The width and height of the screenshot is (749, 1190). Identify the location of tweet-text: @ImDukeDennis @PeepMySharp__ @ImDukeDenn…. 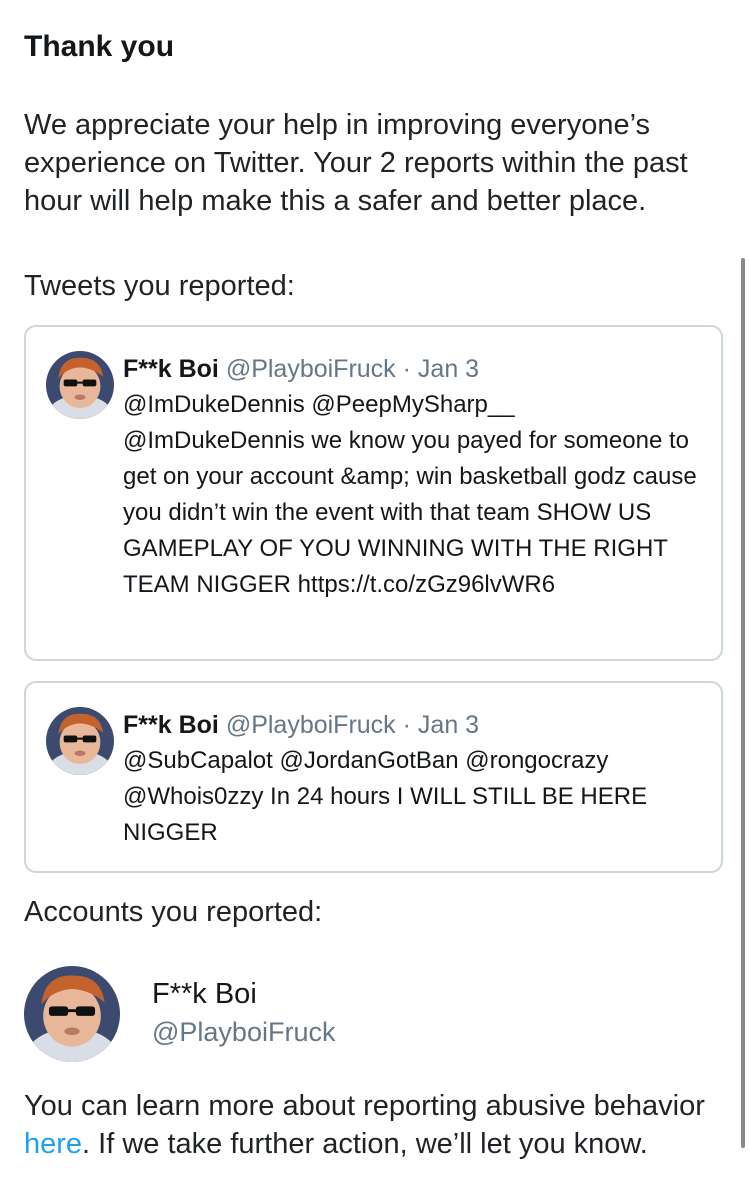
(410, 494).